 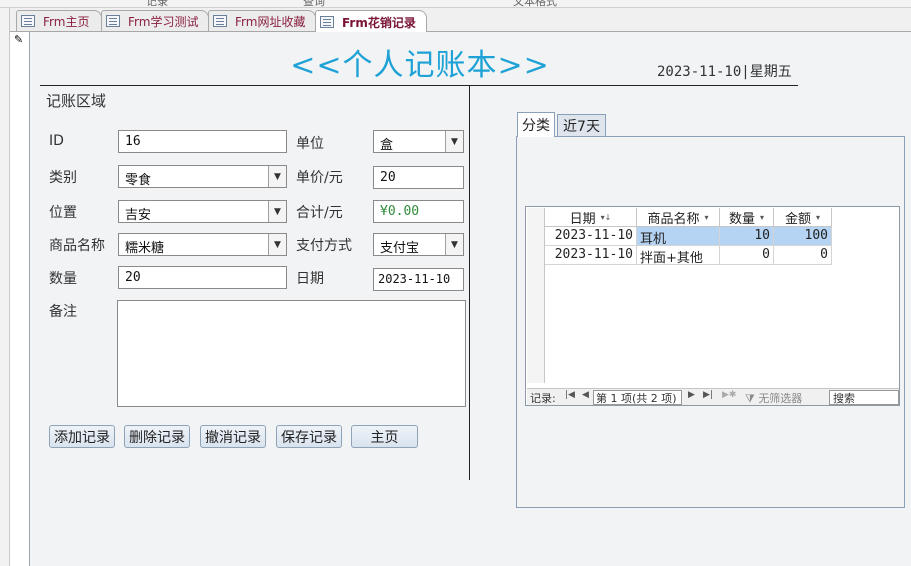 I want to click on unit-combo: 盒 ▼, so click(x=418, y=141).